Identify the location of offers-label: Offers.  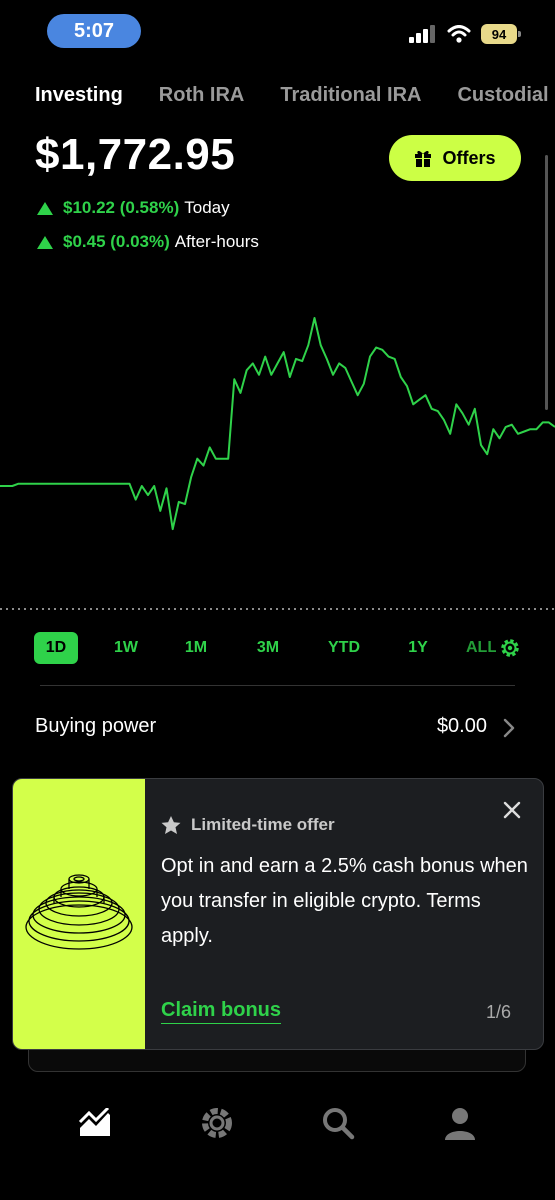
(469, 157).